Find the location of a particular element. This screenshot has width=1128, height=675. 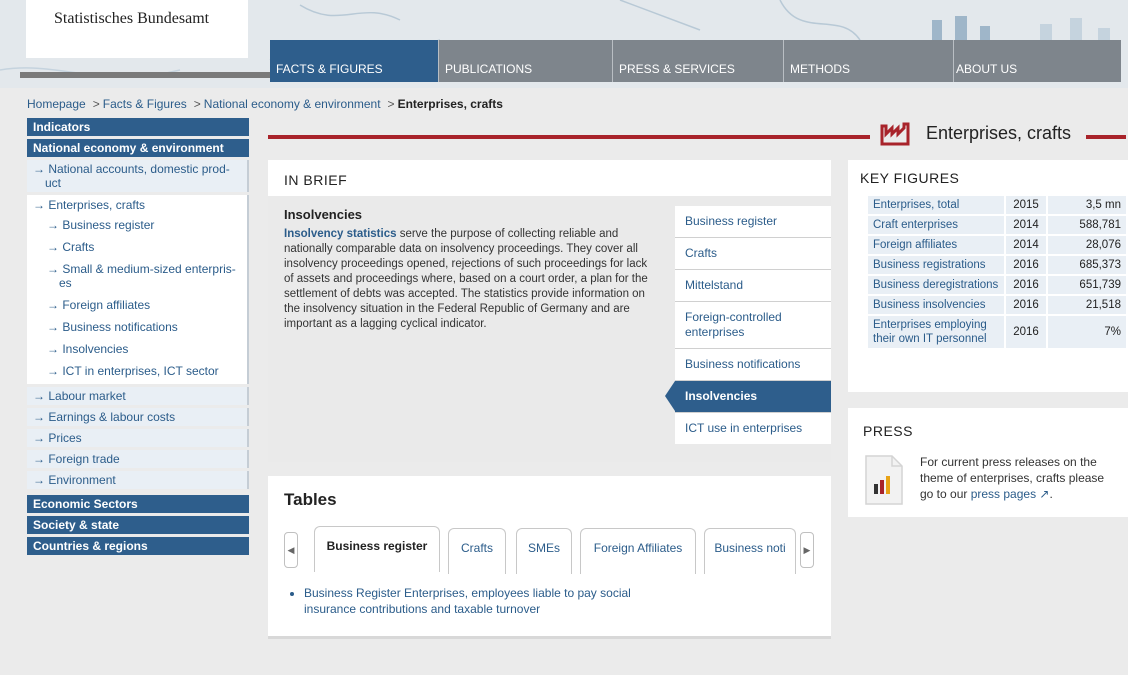

sidebar-item-foreign-trade: → Foreign trade is located at coordinates (138, 459).